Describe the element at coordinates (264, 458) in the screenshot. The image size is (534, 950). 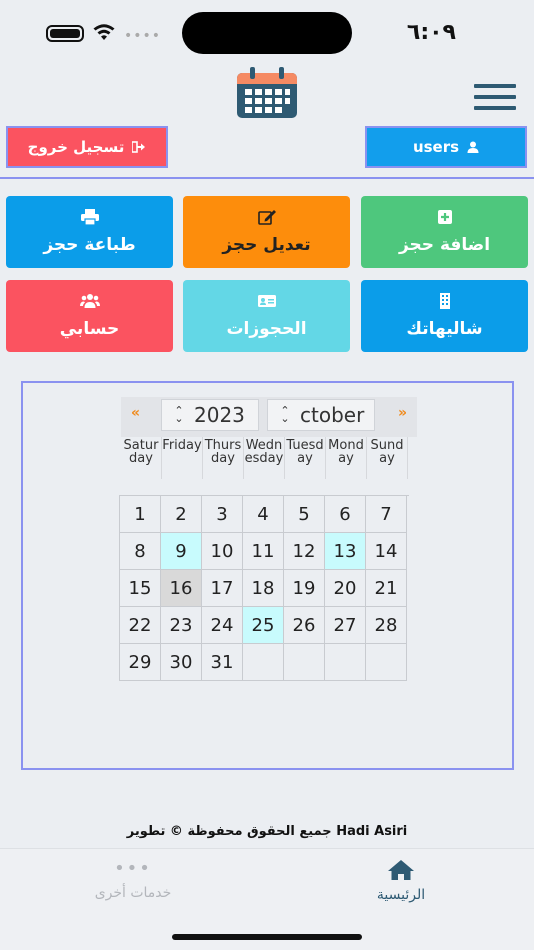
I see `weekday-label: Wednesday` at that location.